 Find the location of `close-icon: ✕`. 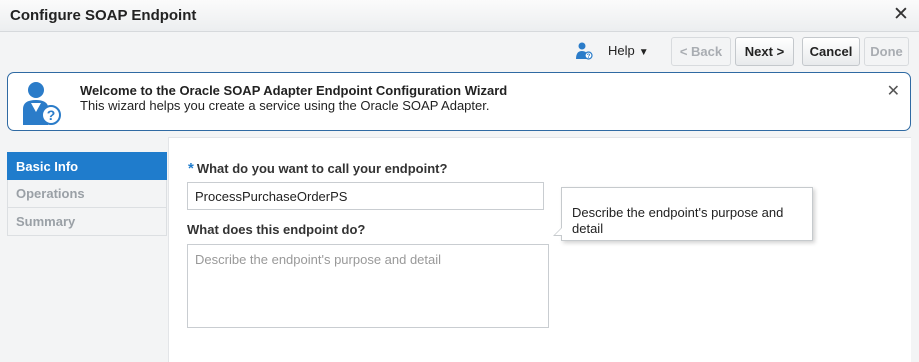

close-icon: ✕ is located at coordinates (901, 15).